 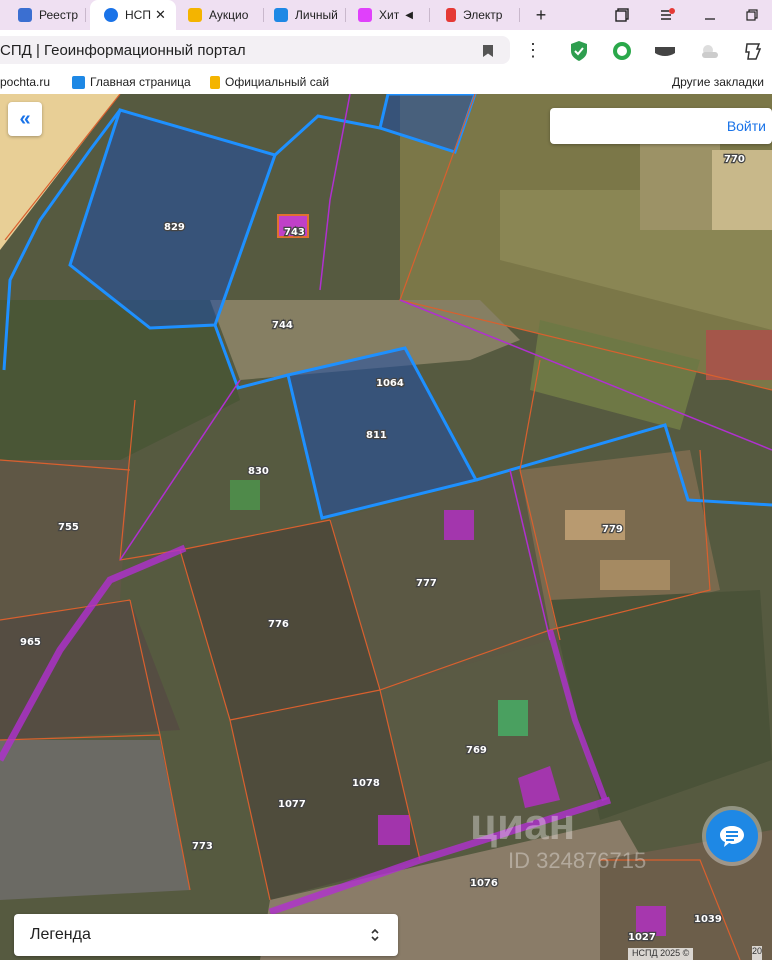 I want to click on dark-extension-icon, so click(x=665, y=51).